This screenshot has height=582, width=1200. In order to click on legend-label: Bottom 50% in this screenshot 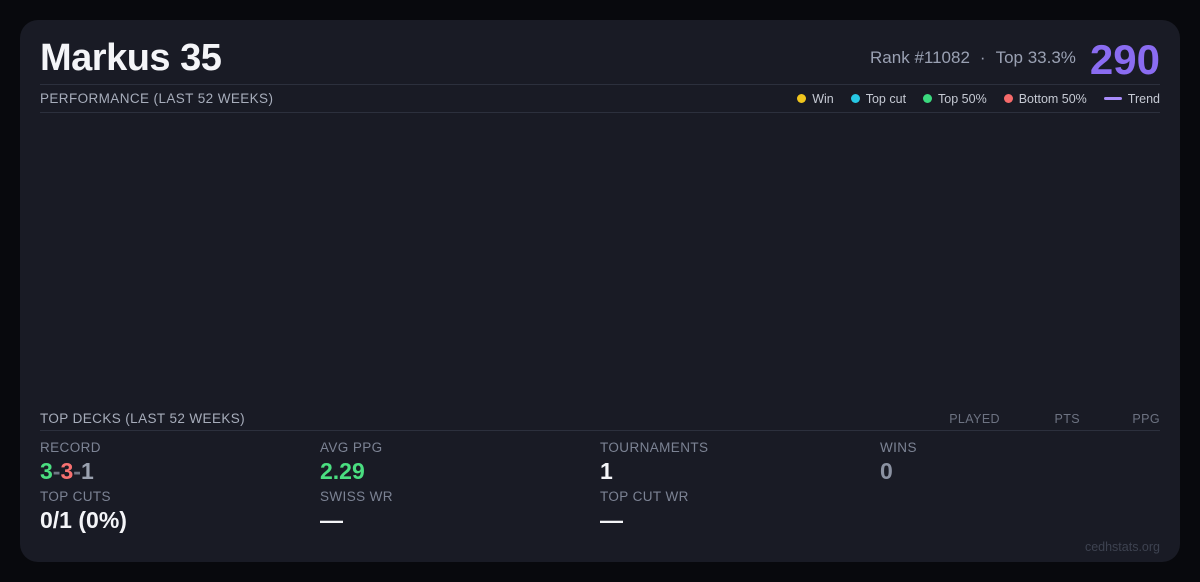, I will do `click(1052, 98)`.